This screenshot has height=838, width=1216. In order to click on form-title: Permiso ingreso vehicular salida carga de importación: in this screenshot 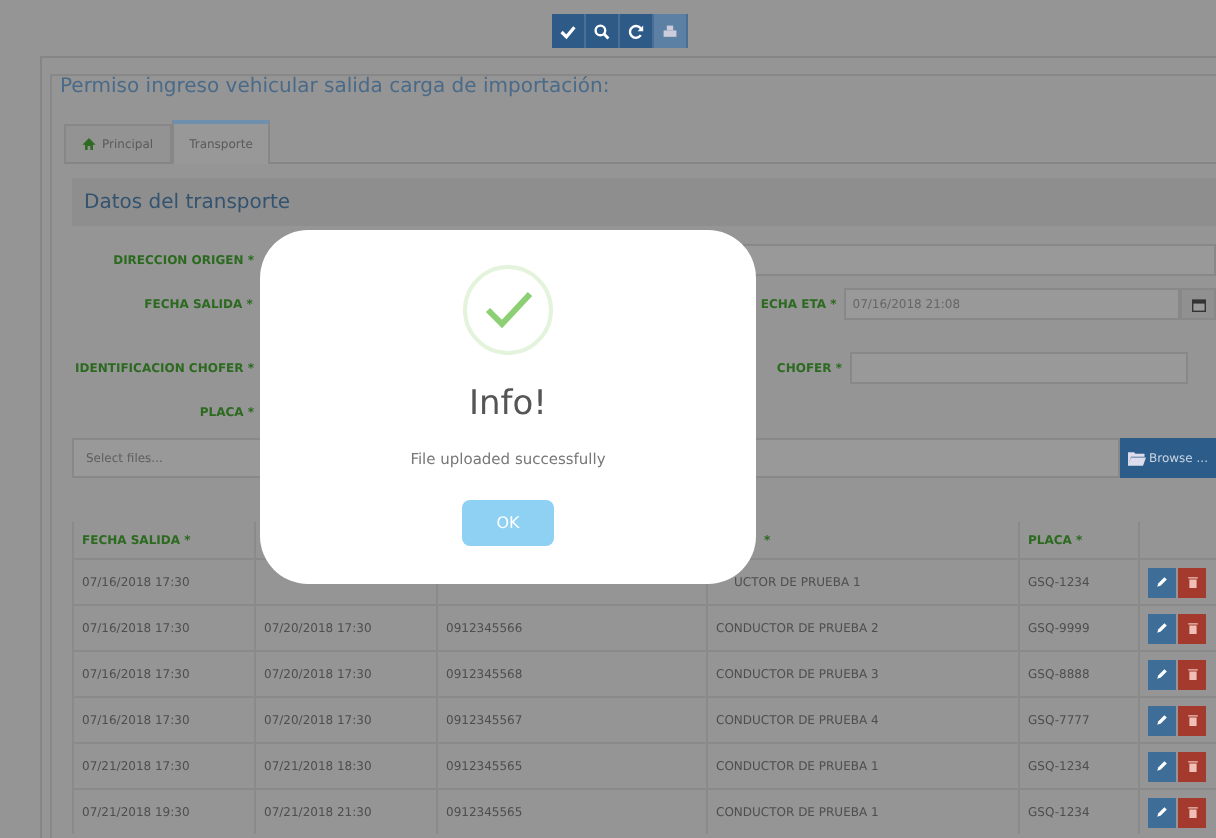, I will do `click(336, 89)`.